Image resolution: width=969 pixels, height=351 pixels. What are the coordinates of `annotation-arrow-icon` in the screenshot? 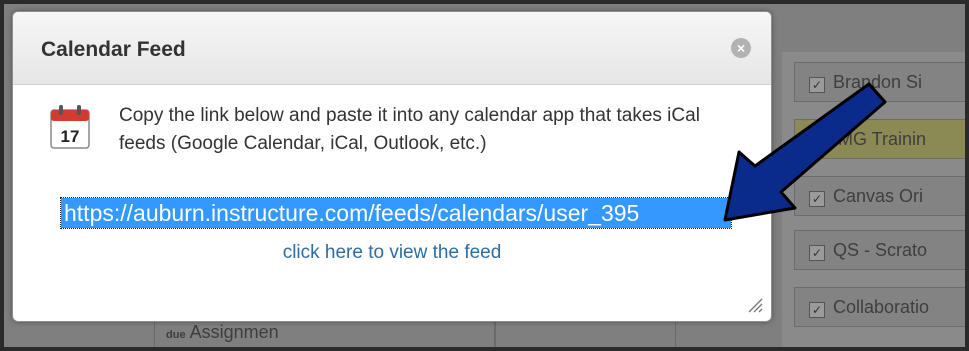 It's located at (805, 152).